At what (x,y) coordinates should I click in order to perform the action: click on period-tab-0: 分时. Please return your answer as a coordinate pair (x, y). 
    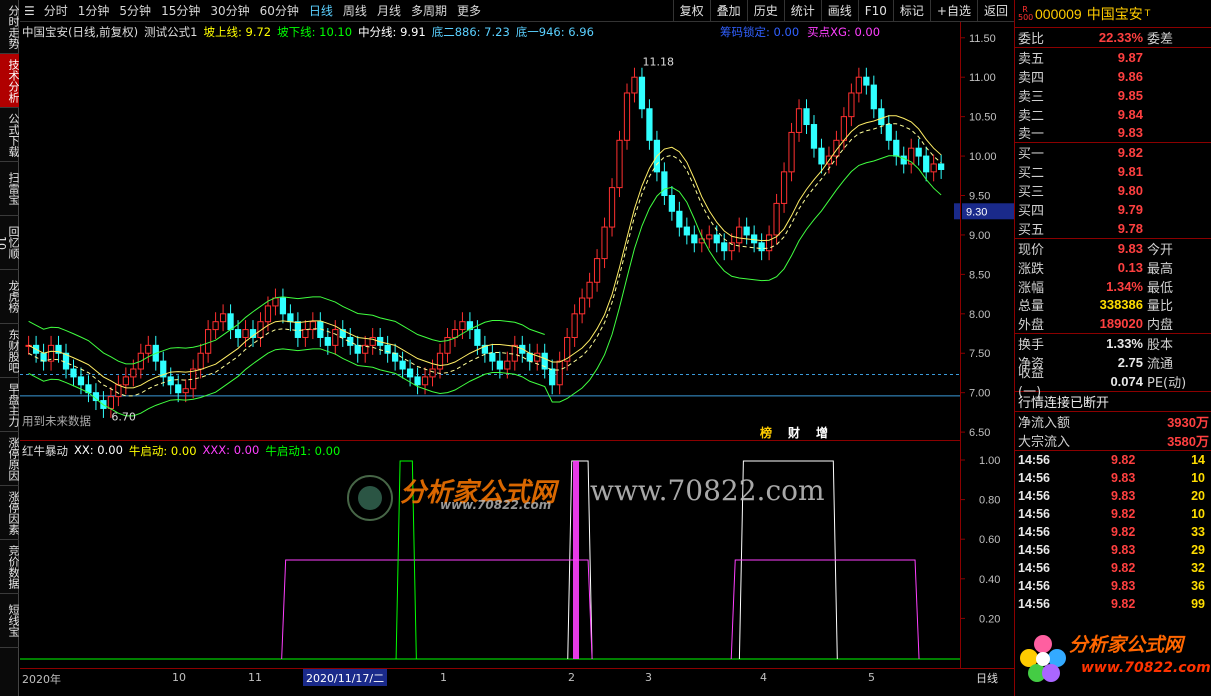
    Looking at the image, I should click on (56, 11).